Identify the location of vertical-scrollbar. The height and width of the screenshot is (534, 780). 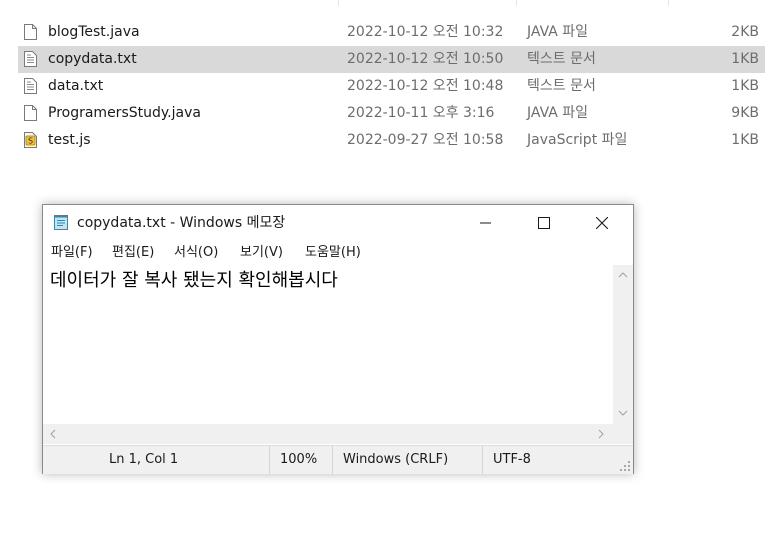
(623, 344).